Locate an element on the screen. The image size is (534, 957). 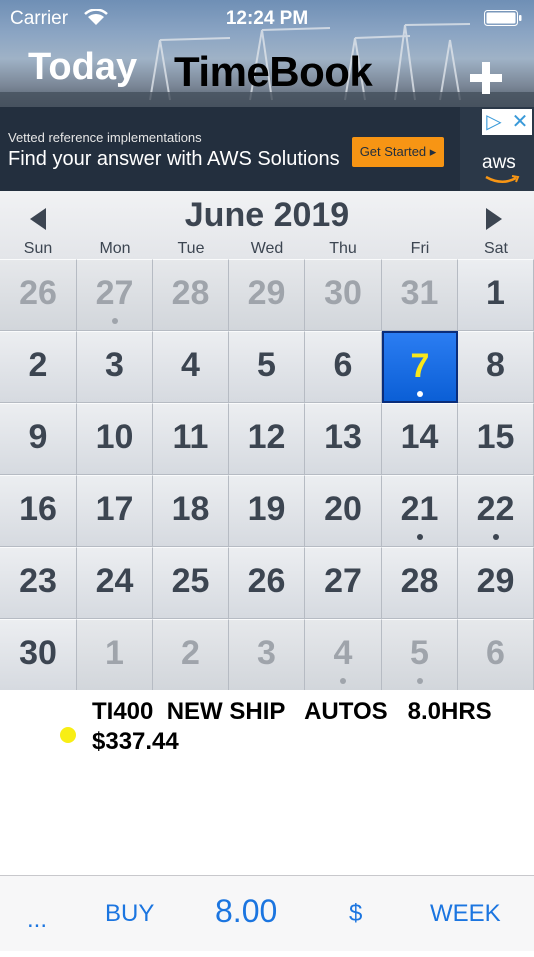
plus-icon is located at coordinates (486, 78).